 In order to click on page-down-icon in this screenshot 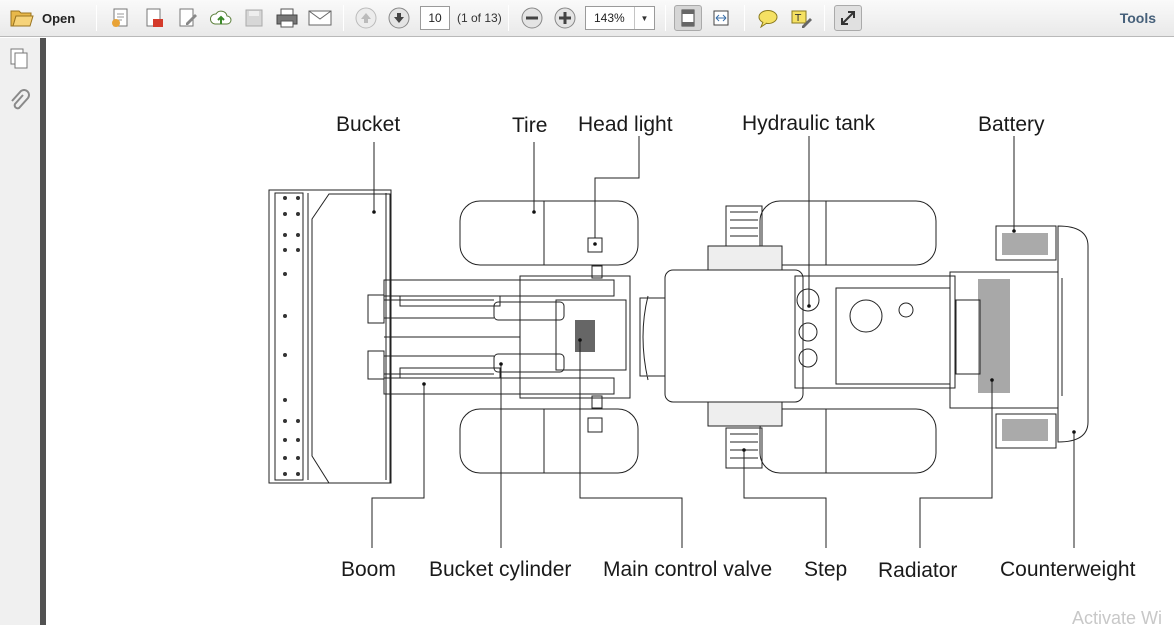, I will do `click(399, 18)`.